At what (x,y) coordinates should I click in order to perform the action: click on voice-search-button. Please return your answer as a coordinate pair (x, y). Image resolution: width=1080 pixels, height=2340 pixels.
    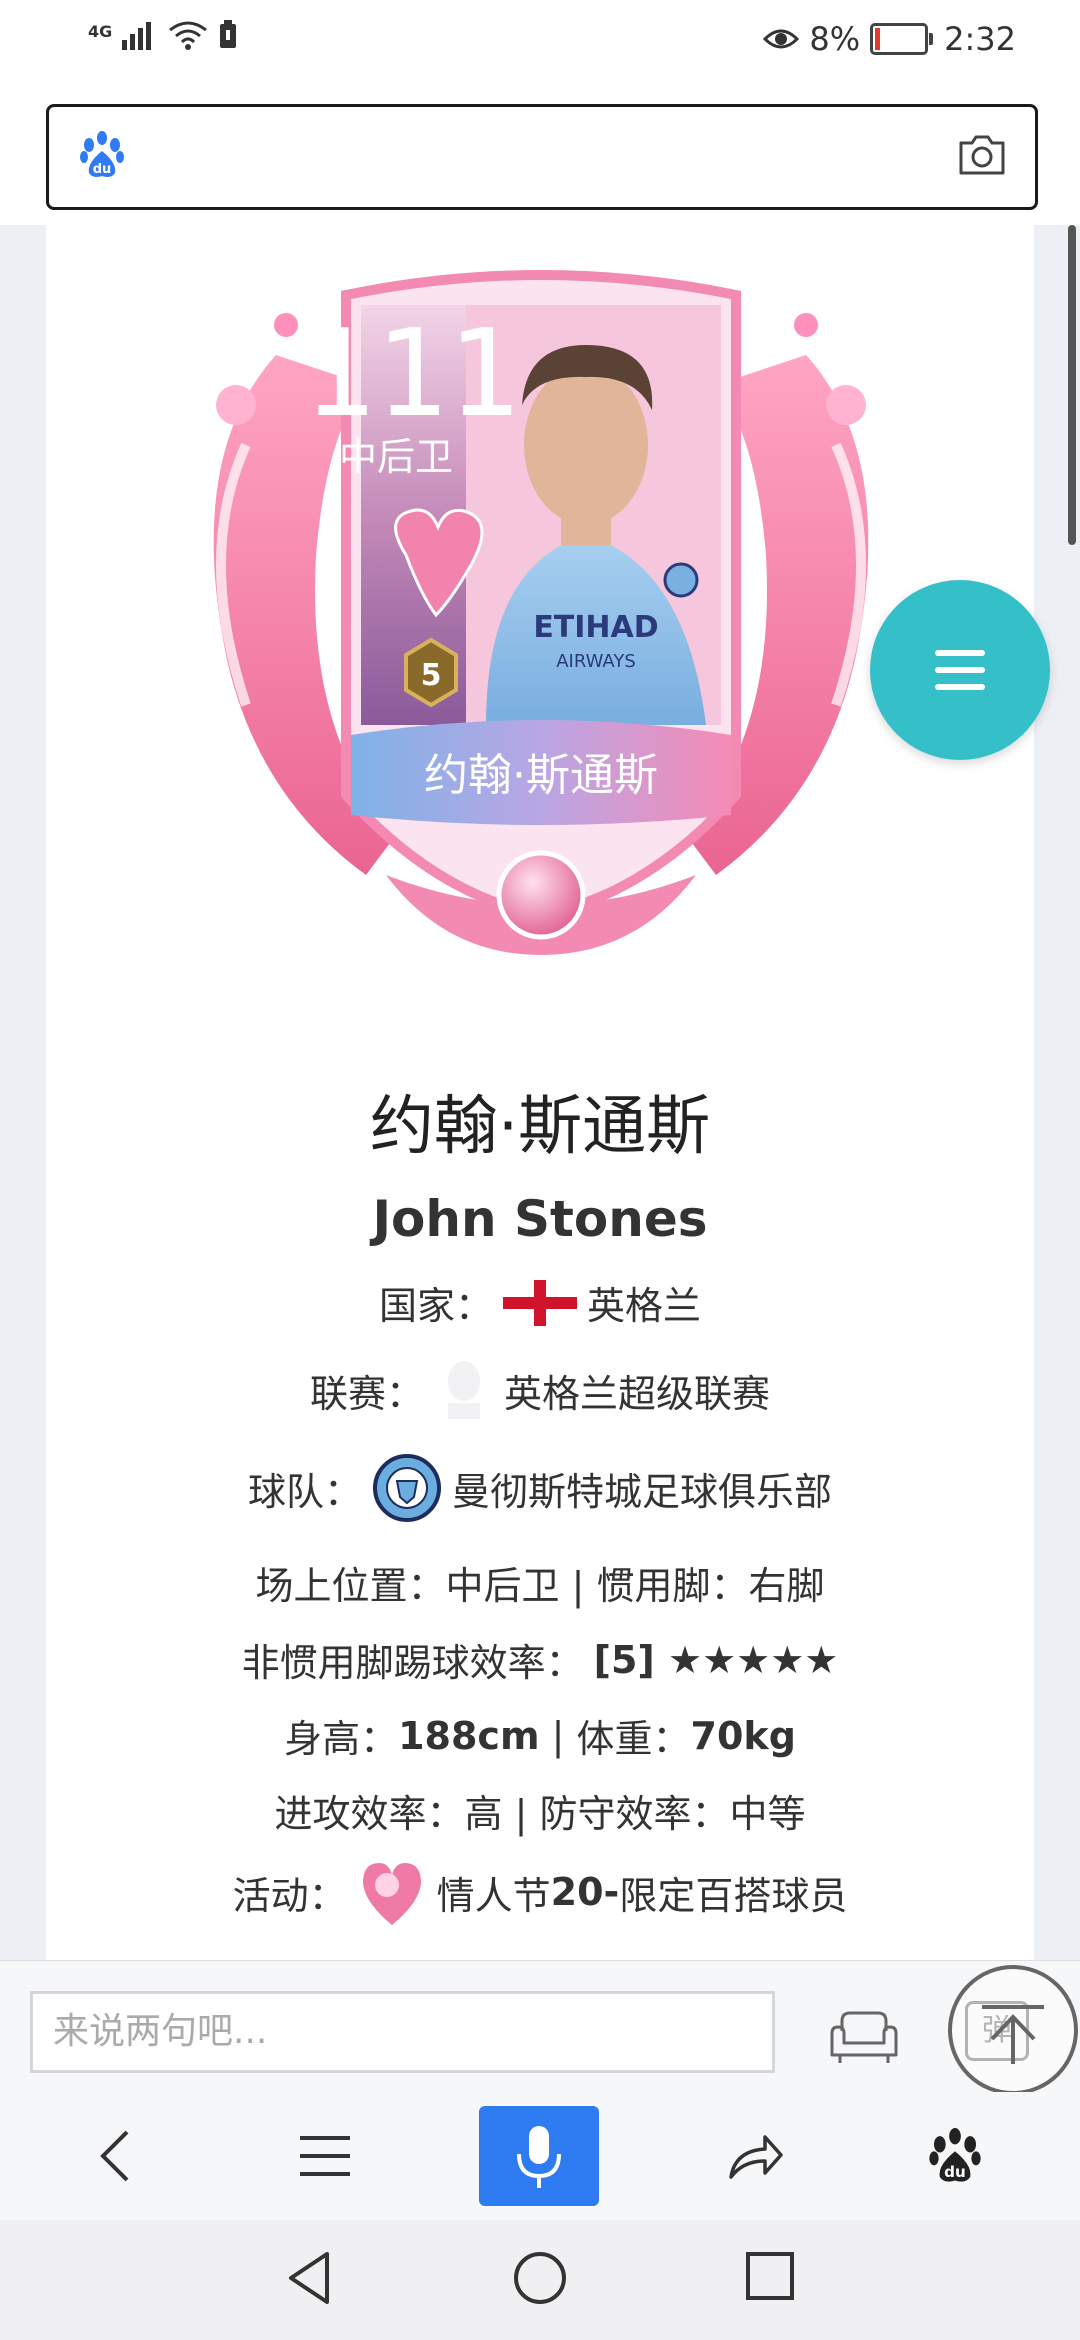
    Looking at the image, I should click on (539, 2156).